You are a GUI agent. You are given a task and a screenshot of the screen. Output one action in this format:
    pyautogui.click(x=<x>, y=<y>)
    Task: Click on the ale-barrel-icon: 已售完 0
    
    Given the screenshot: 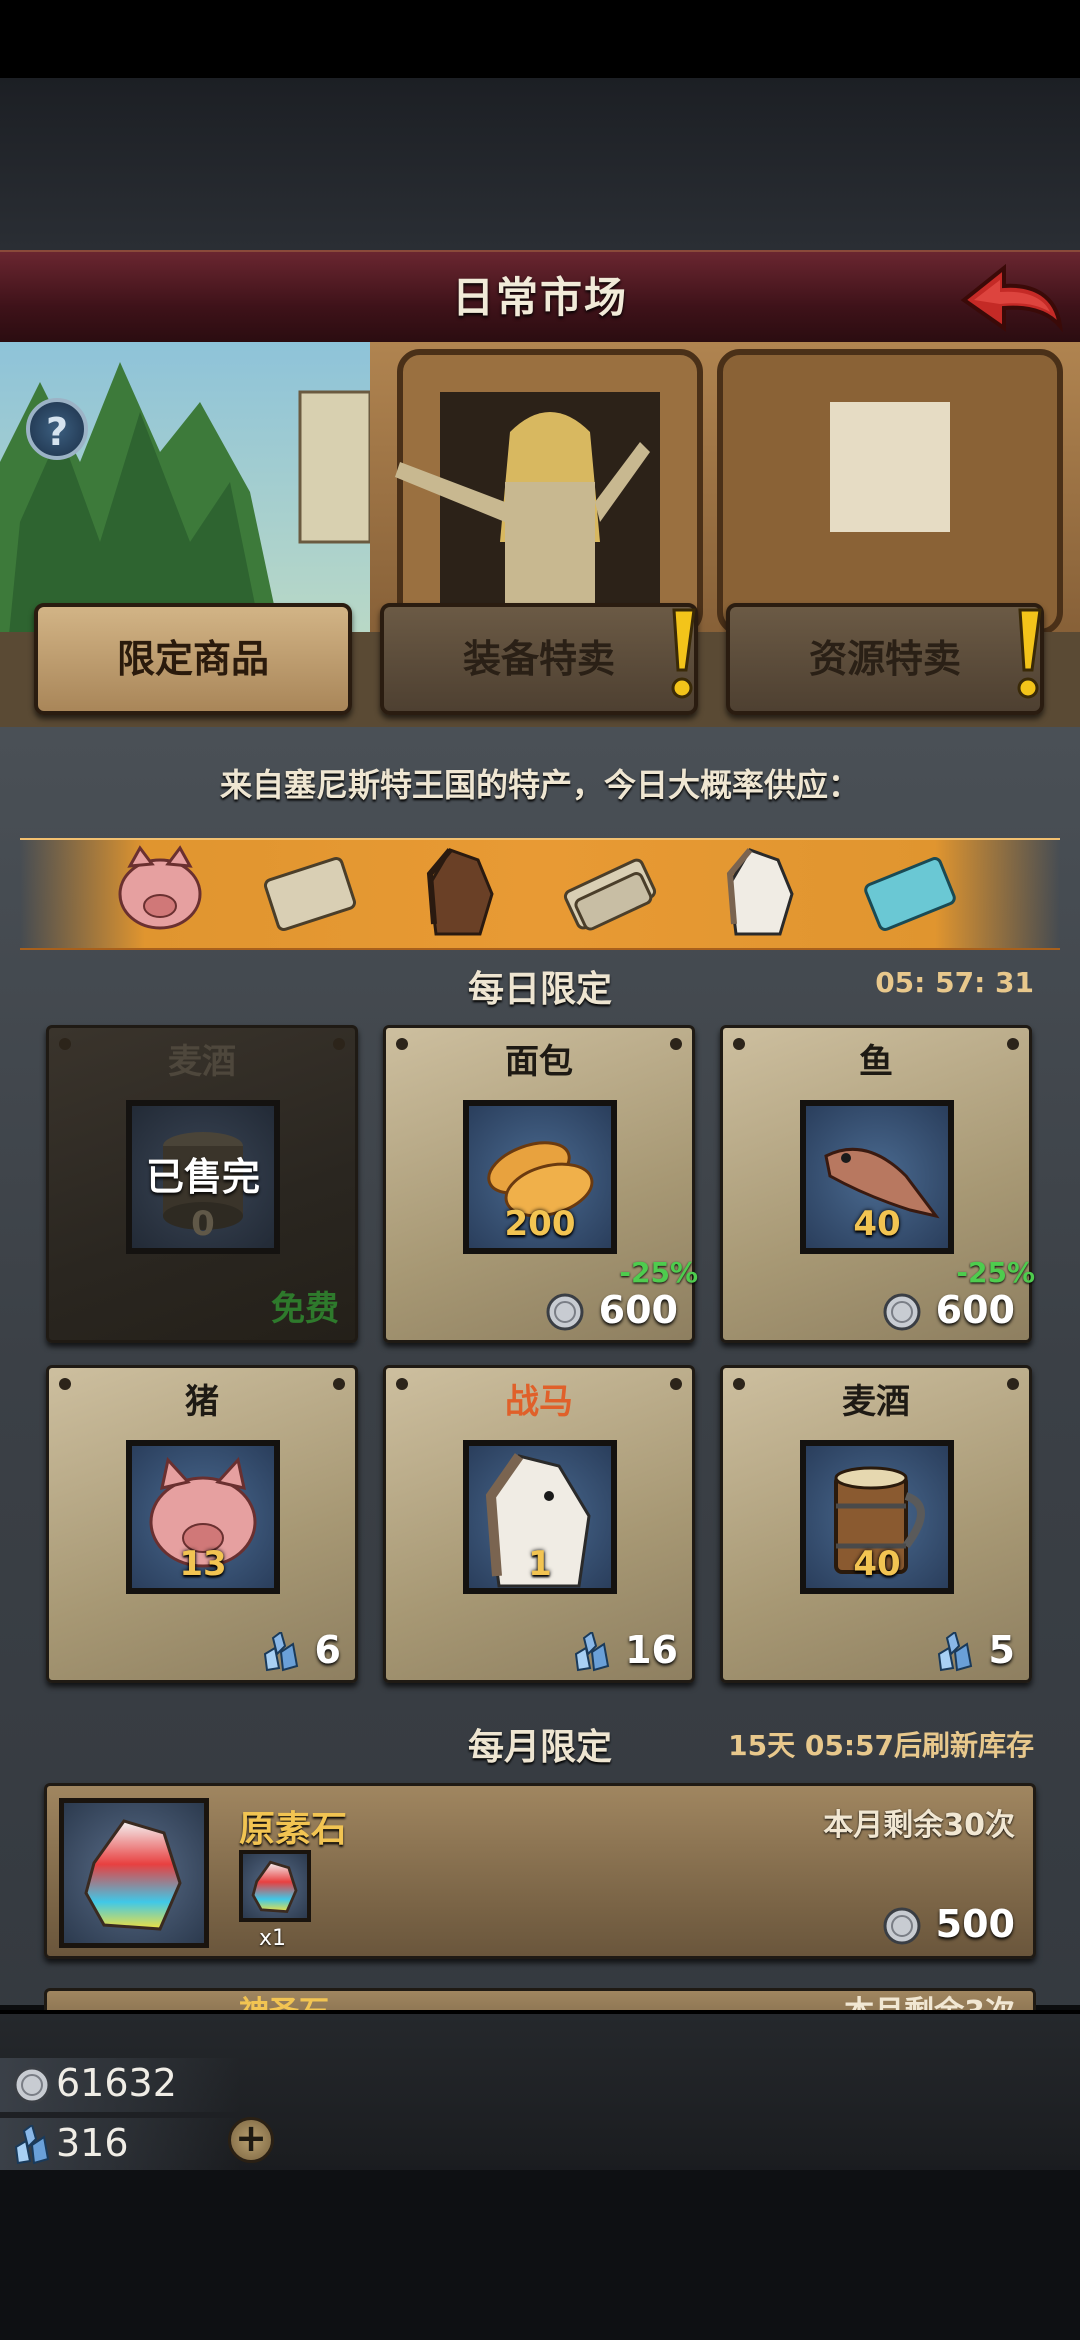 What is the action you would take?
    pyautogui.click(x=203, y=1177)
    